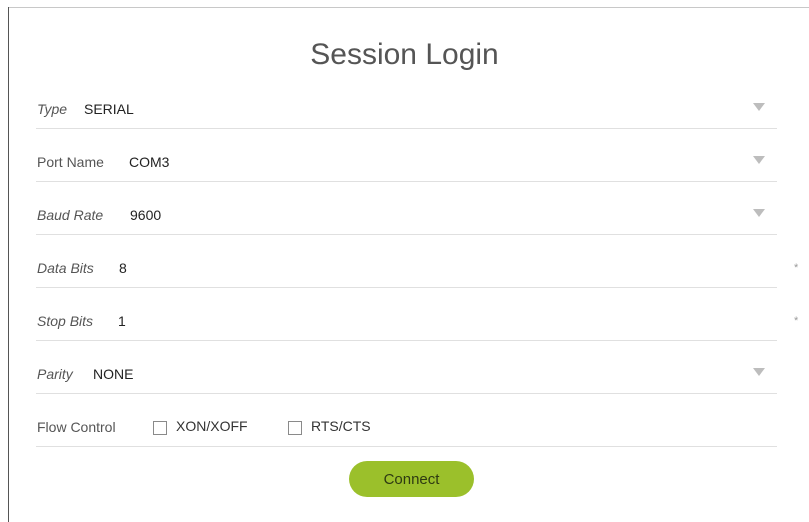 The width and height of the screenshot is (809, 522). I want to click on type-select: Type SERIAL, so click(406, 102).